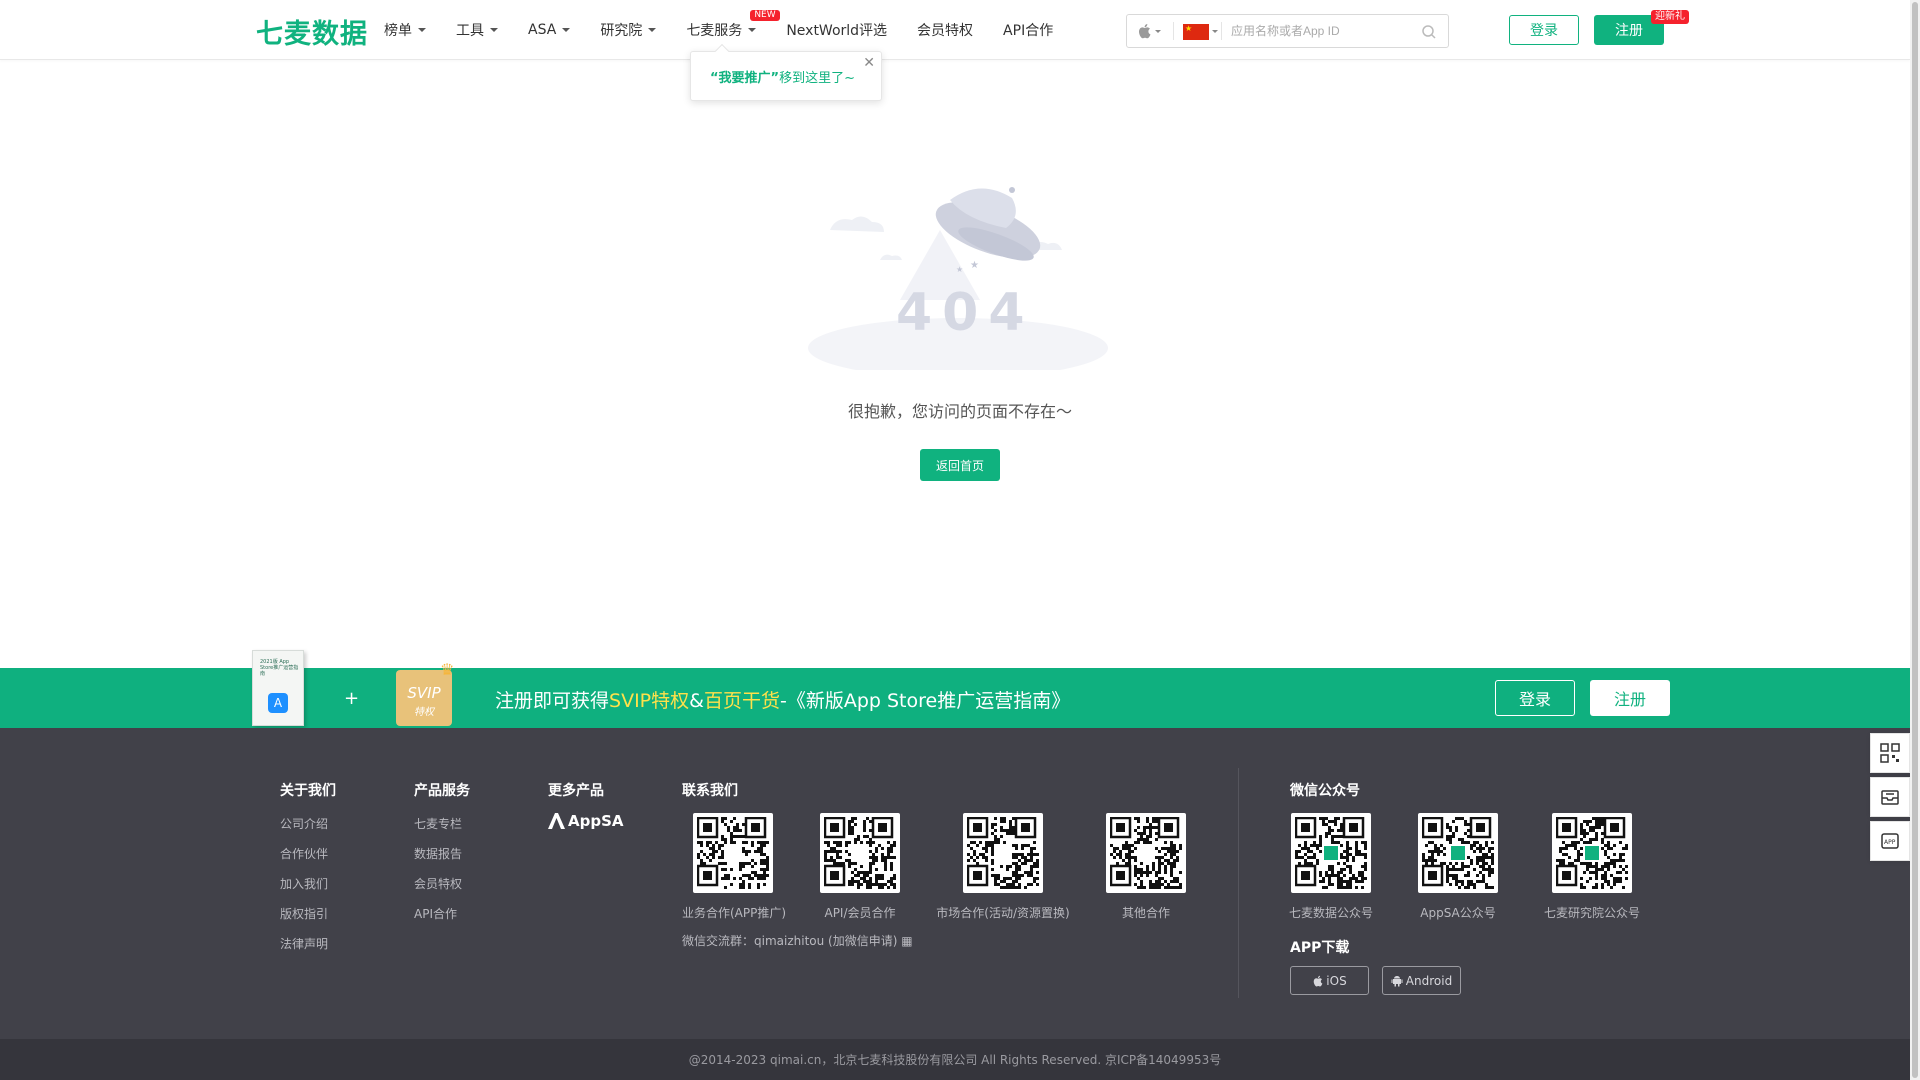  Describe the element at coordinates (765, 15) in the screenshot. I see `new-badge: NEW` at that location.